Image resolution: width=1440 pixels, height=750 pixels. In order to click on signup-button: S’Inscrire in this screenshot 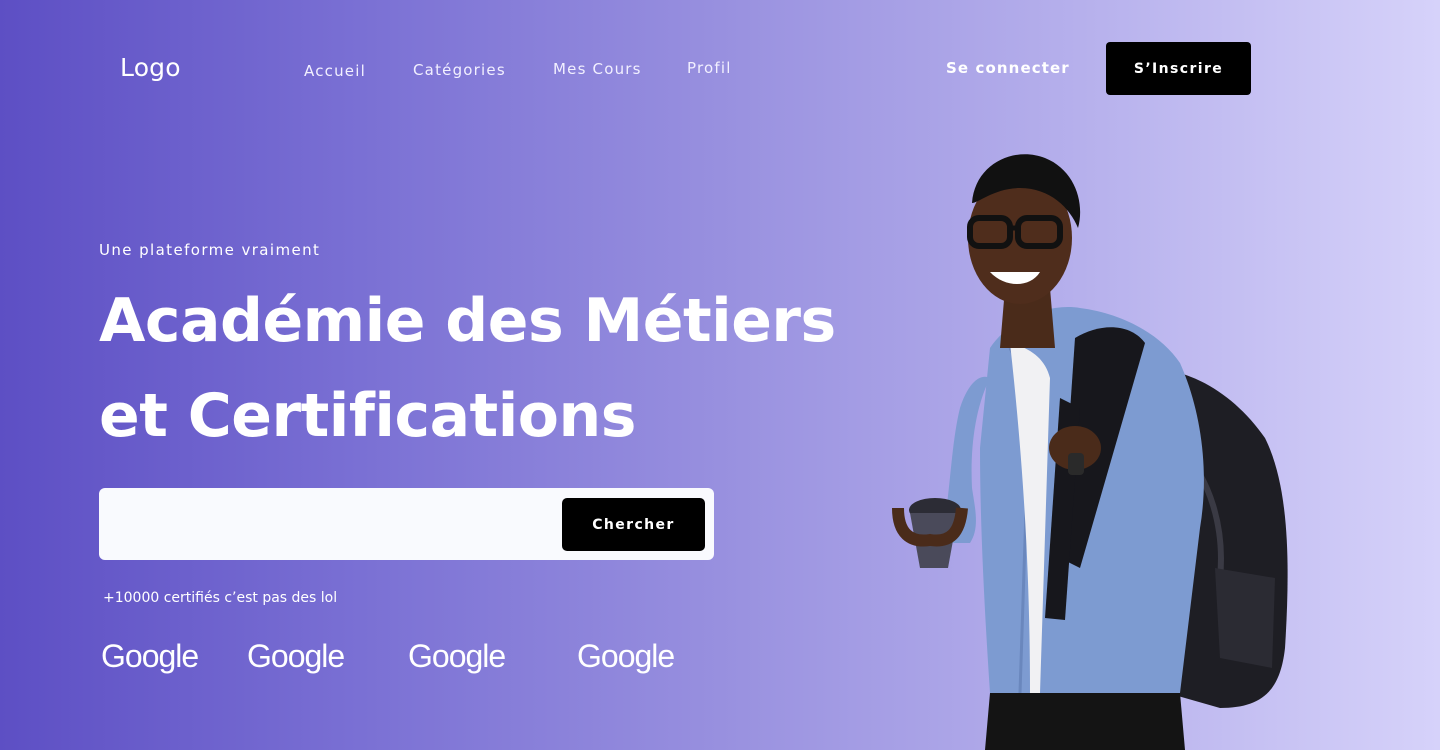, I will do `click(1178, 68)`.